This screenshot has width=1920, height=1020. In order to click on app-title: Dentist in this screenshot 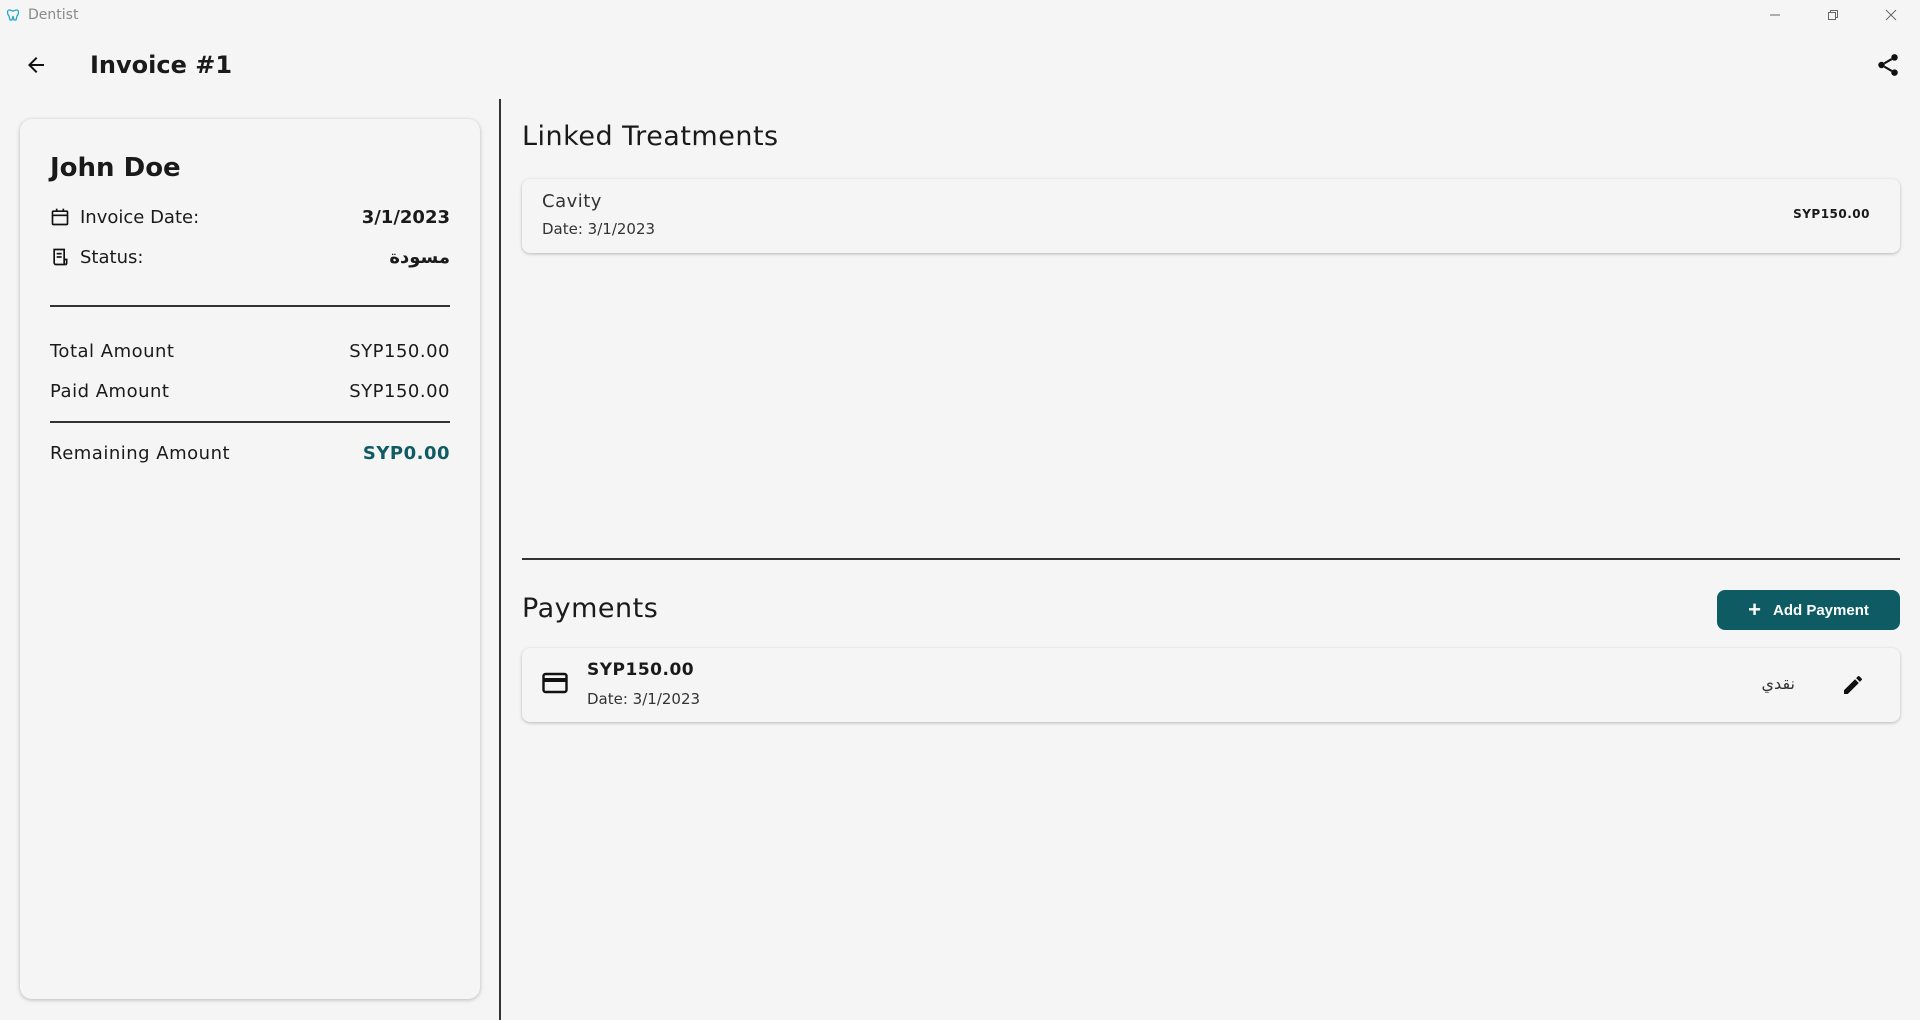, I will do `click(53, 15)`.